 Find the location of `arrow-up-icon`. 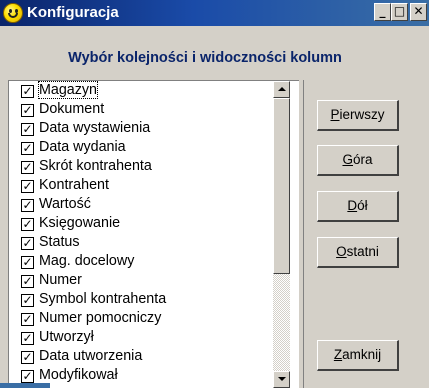

arrow-up-icon is located at coordinates (282, 89).